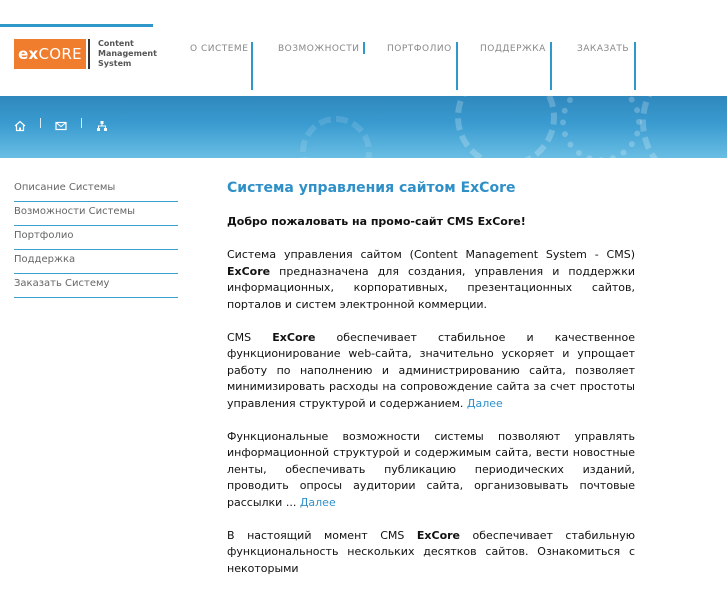 The image size is (727, 594). Describe the element at coordinates (20, 124) in the screenshot. I see `home-icon` at that location.